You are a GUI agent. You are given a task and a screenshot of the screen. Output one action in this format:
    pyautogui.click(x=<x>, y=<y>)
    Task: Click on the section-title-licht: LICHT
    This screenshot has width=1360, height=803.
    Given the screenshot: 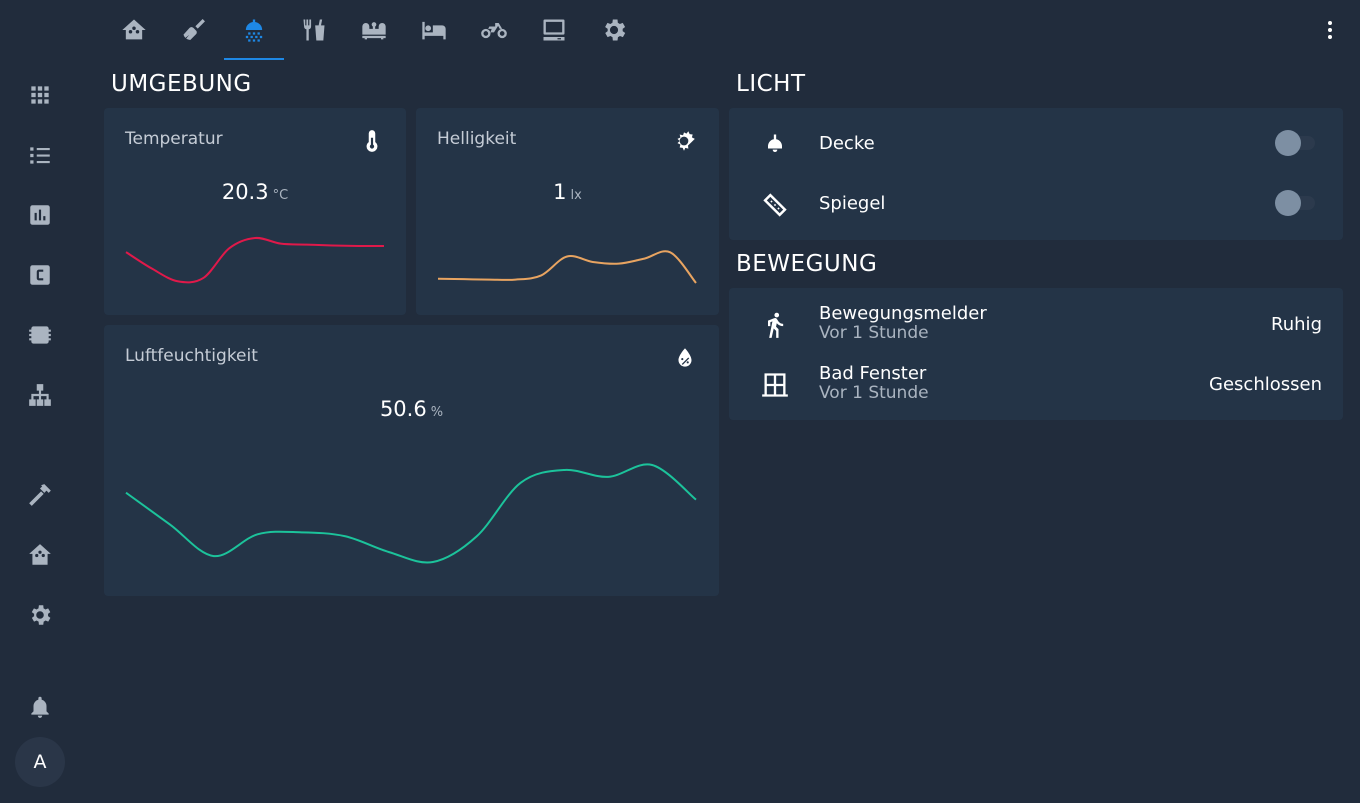 What is the action you would take?
    pyautogui.click(x=771, y=84)
    